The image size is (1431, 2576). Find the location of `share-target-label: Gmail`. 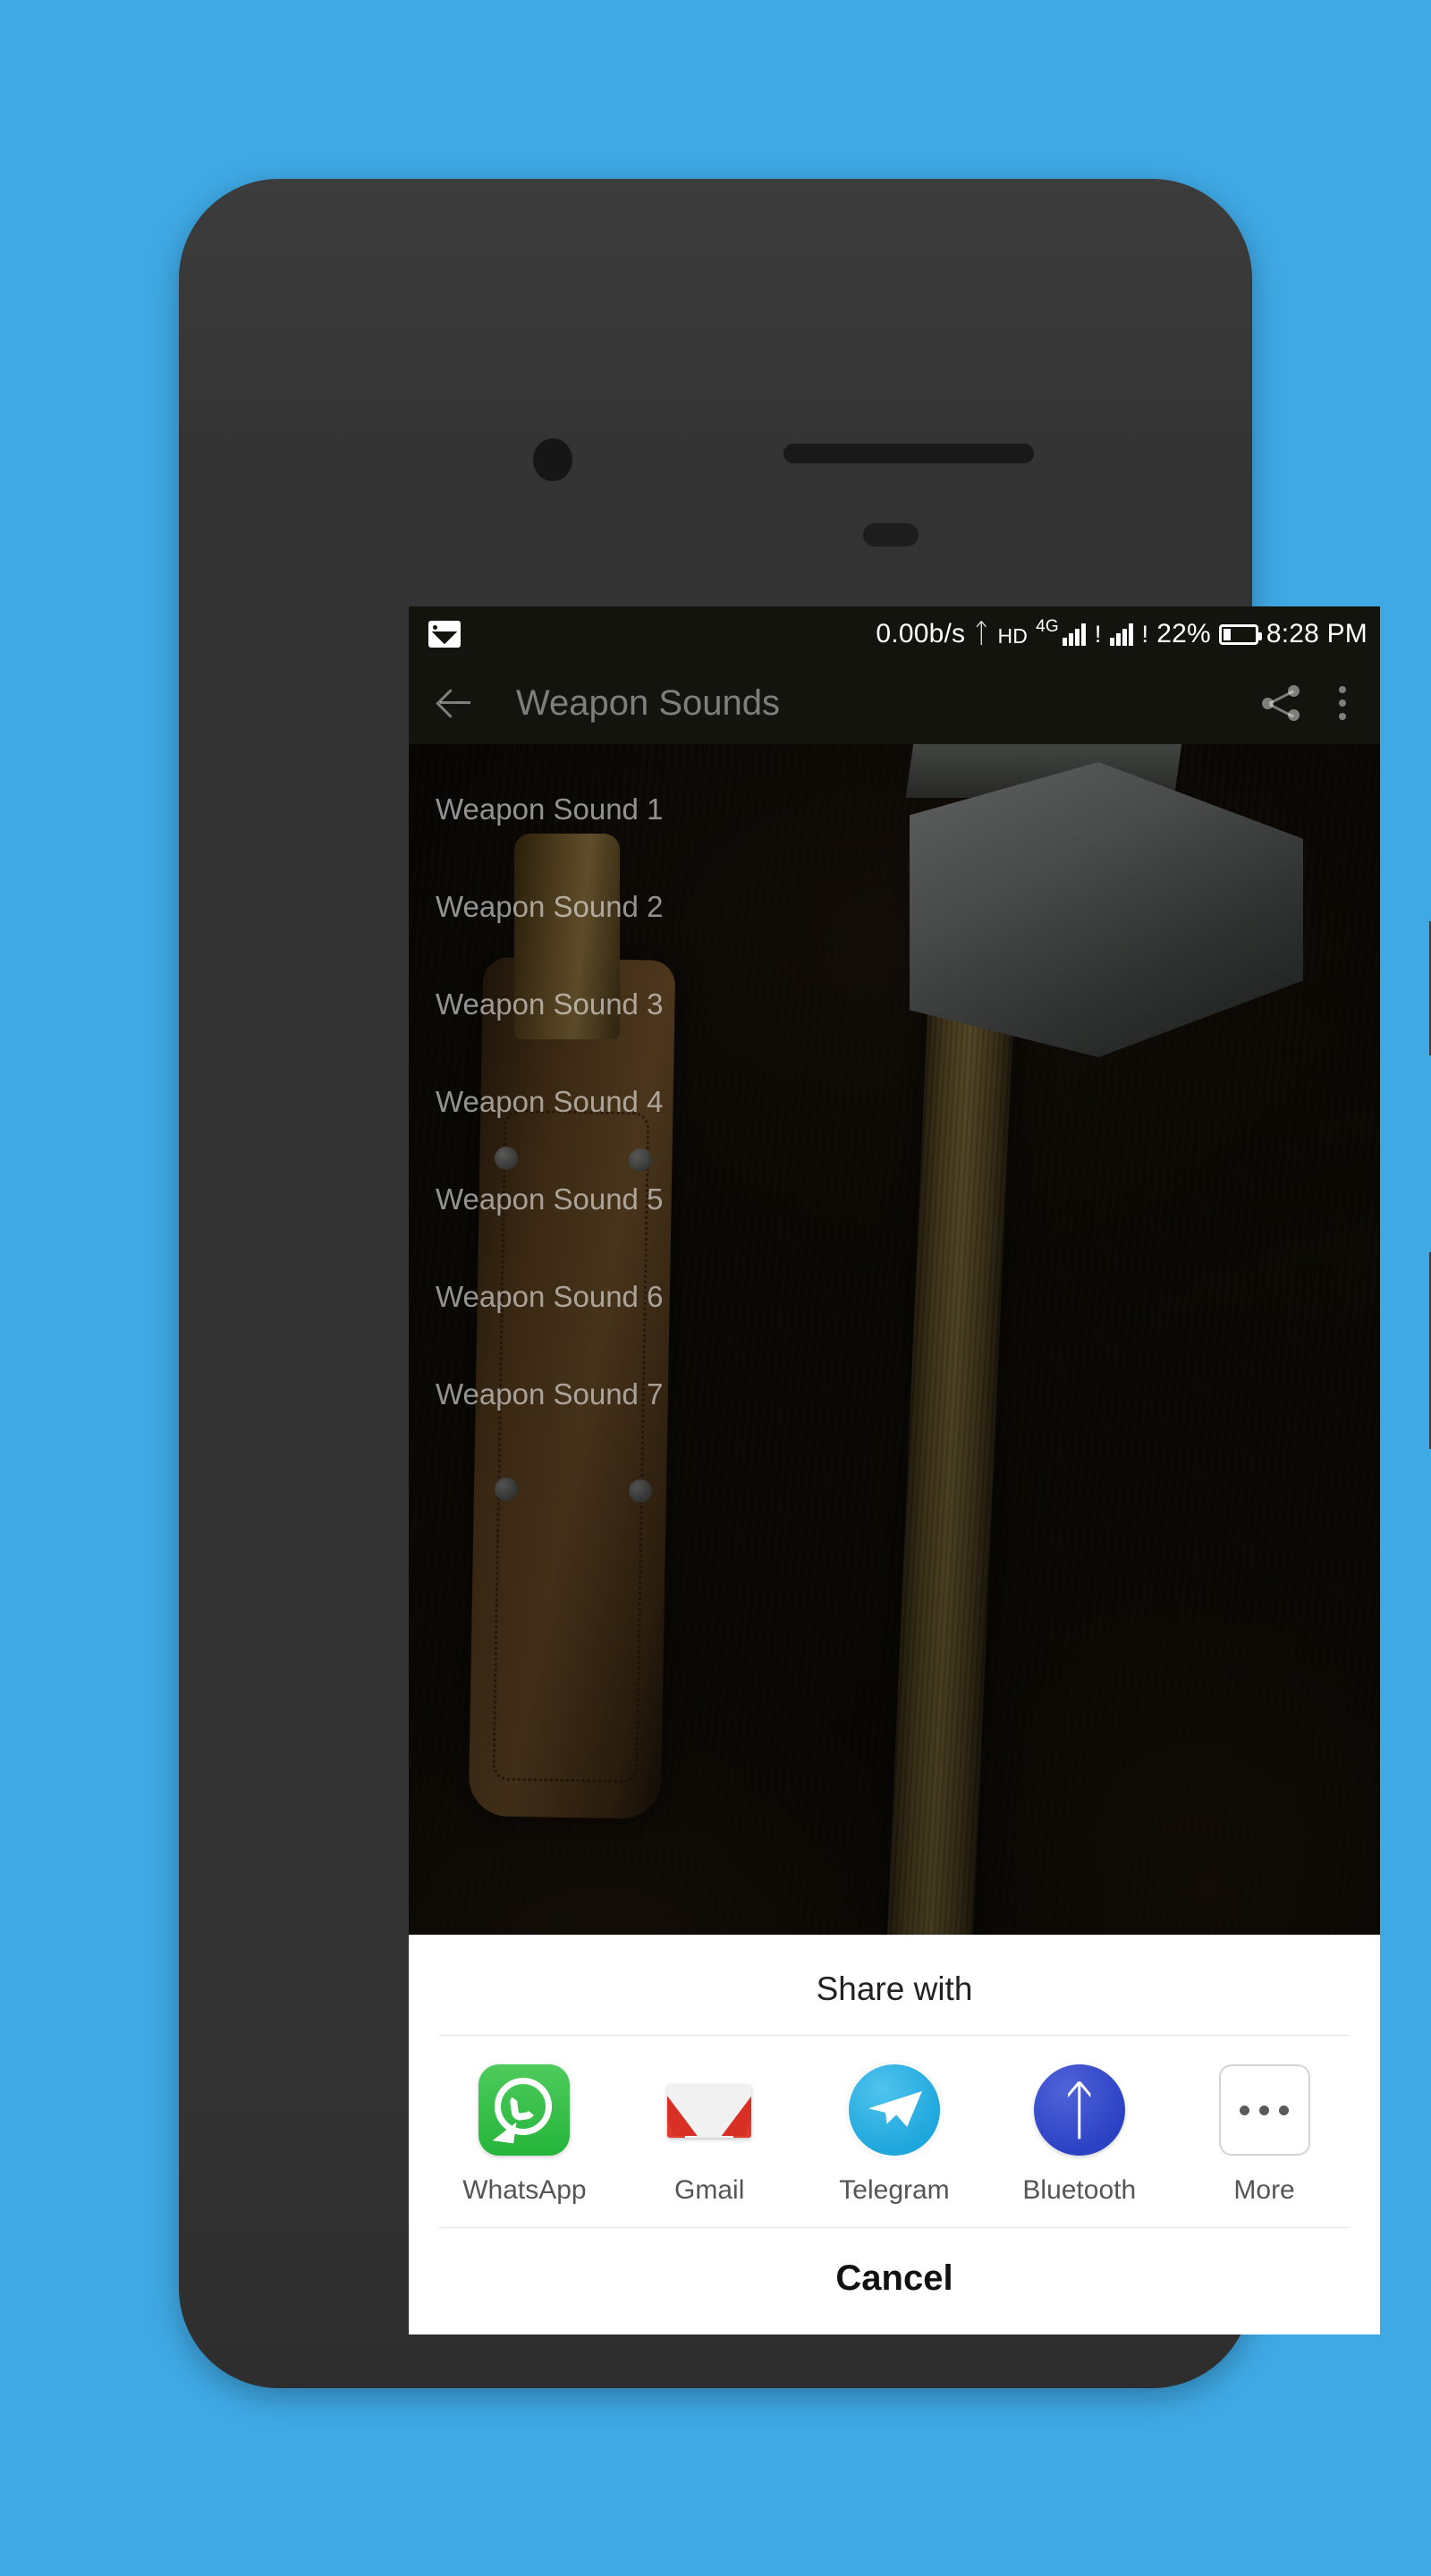

share-target-label: Gmail is located at coordinates (710, 2190).